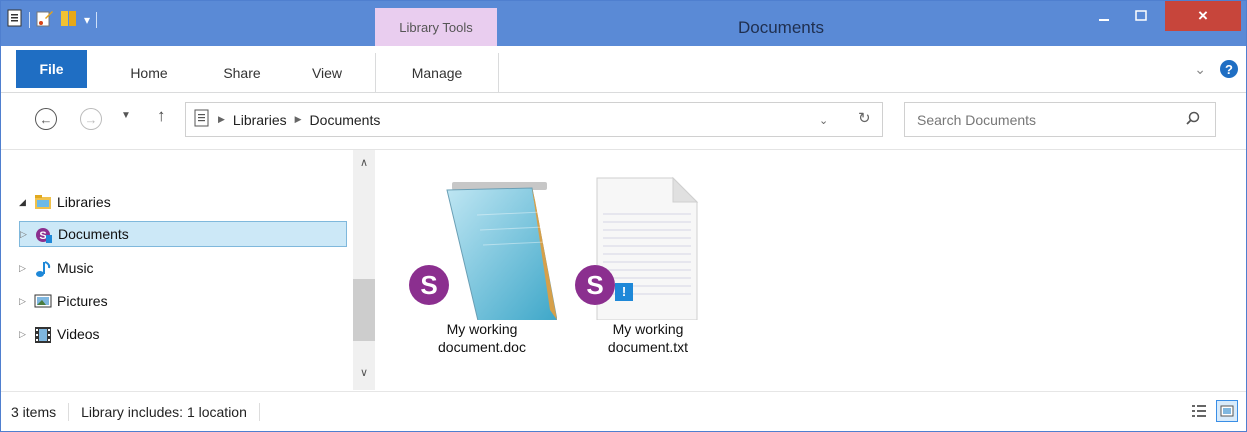 This screenshot has height=432, width=1247. I want to click on up-arrow-icon: ↑, so click(161, 116).